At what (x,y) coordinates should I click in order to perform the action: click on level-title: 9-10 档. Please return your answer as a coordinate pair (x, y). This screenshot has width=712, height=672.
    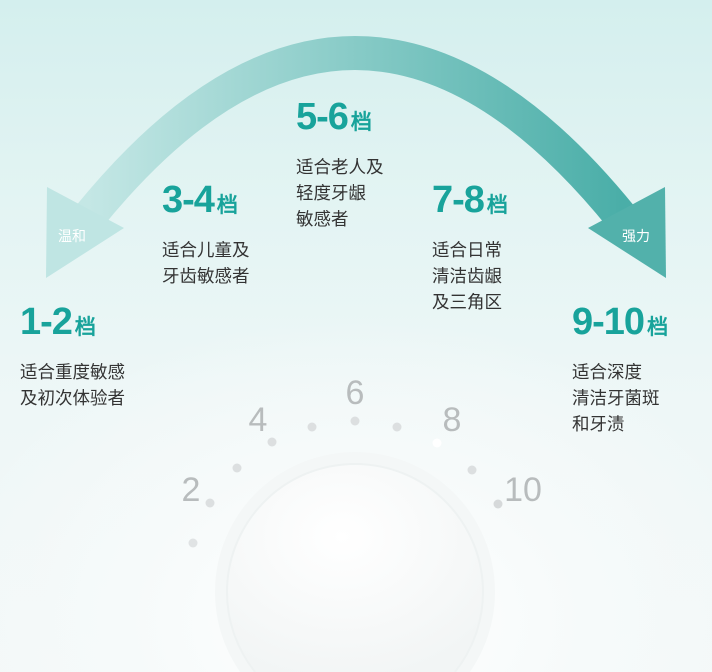
    Looking at the image, I should click on (620, 325).